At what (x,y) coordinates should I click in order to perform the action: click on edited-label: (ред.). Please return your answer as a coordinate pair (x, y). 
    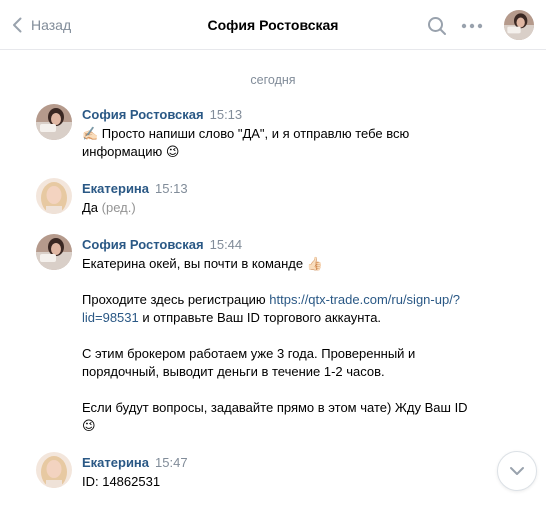
    Looking at the image, I should click on (118, 207).